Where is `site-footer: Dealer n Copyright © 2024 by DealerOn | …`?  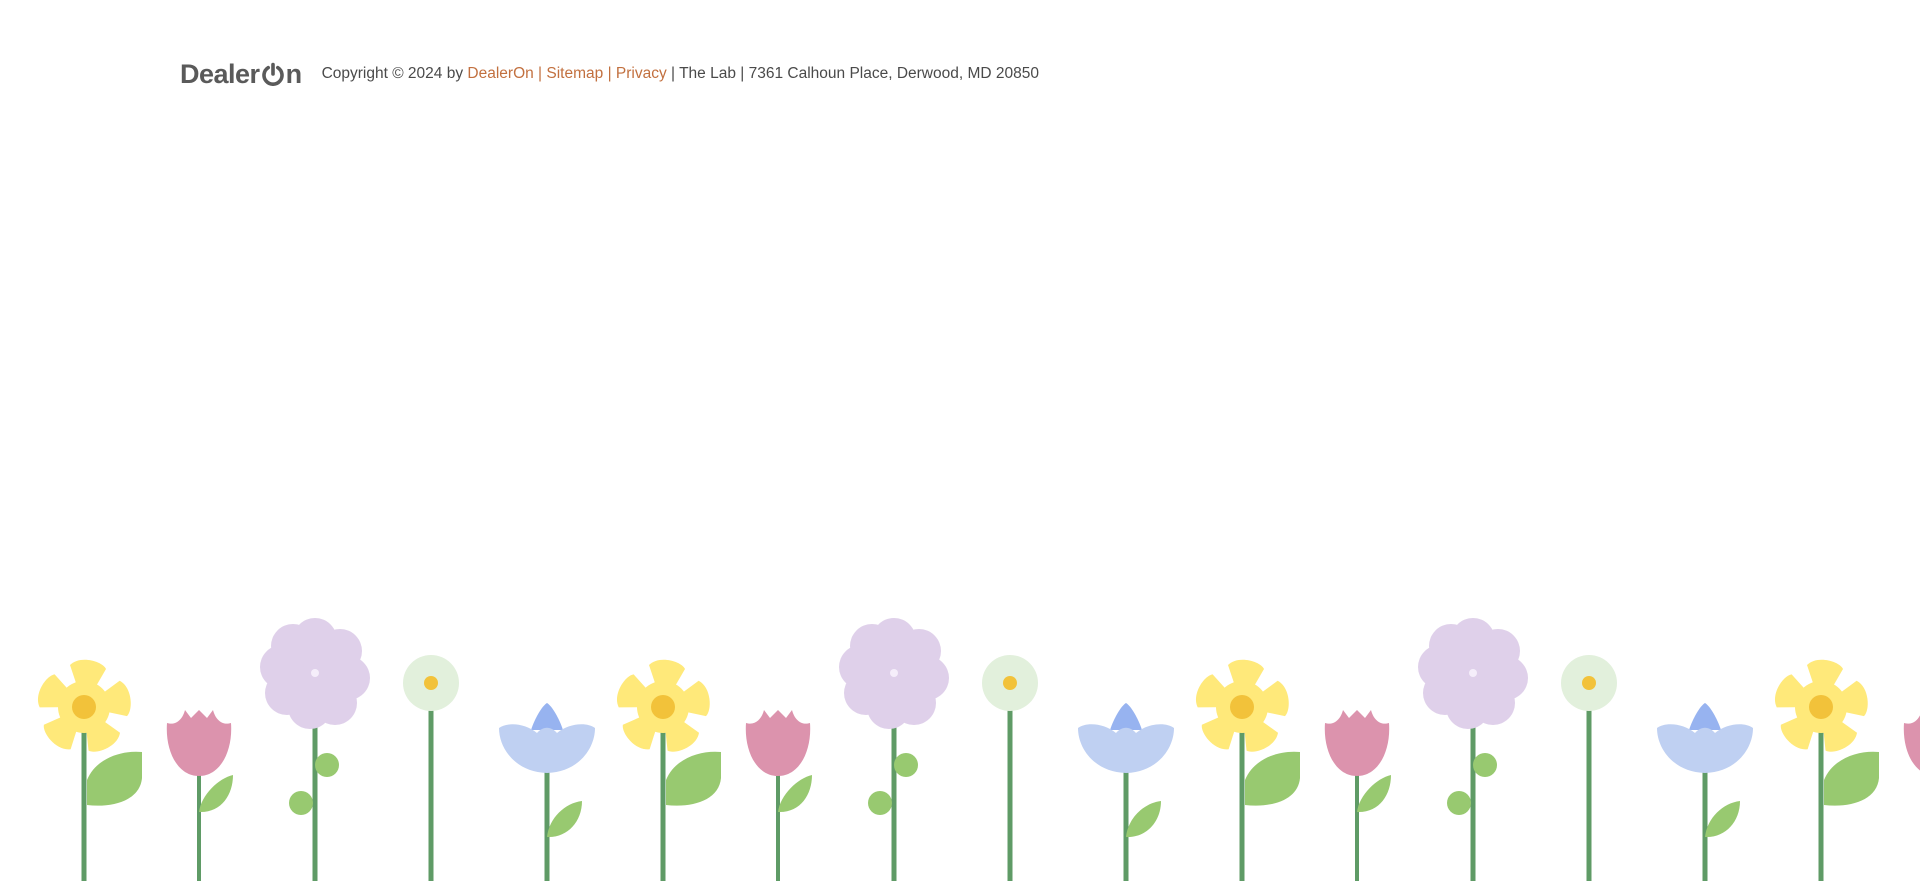 site-footer: Dealer n Copyright © 2024 by DealerOn | … is located at coordinates (609, 74).